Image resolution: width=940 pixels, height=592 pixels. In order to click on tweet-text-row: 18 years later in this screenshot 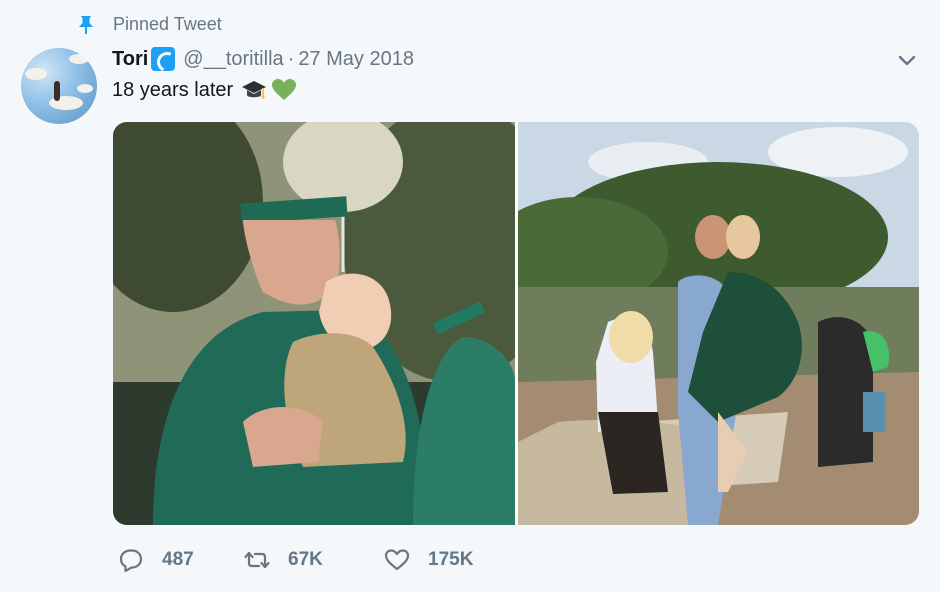, I will do `click(204, 90)`.